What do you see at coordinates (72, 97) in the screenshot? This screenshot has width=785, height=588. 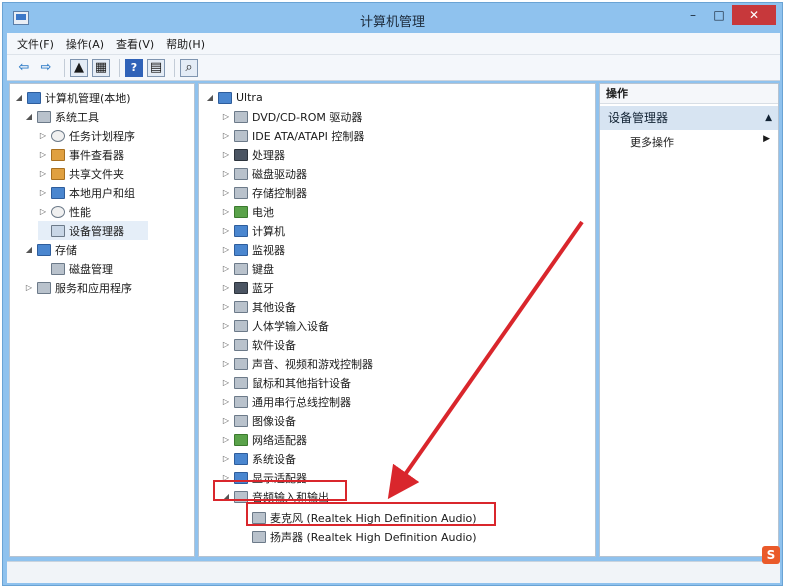 I see `tree-item-computer-management: ◢ 计算机管理(本地)` at bounding box center [72, 97].